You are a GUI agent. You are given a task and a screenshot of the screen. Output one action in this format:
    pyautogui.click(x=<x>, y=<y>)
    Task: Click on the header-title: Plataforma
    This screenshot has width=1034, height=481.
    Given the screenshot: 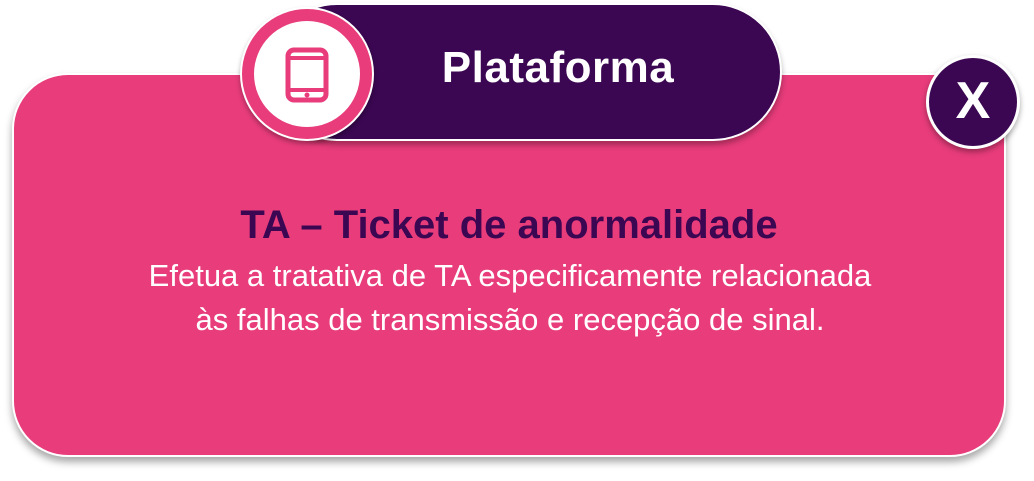 What is the action you would take?
    pyautogui.click(x=558, y=67)
    